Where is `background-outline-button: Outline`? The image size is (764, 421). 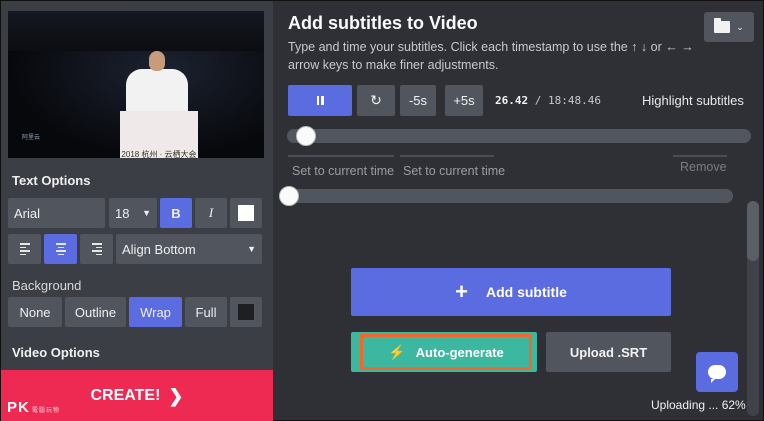
background-outline-button: Outline is located at coordinates (95, 312).